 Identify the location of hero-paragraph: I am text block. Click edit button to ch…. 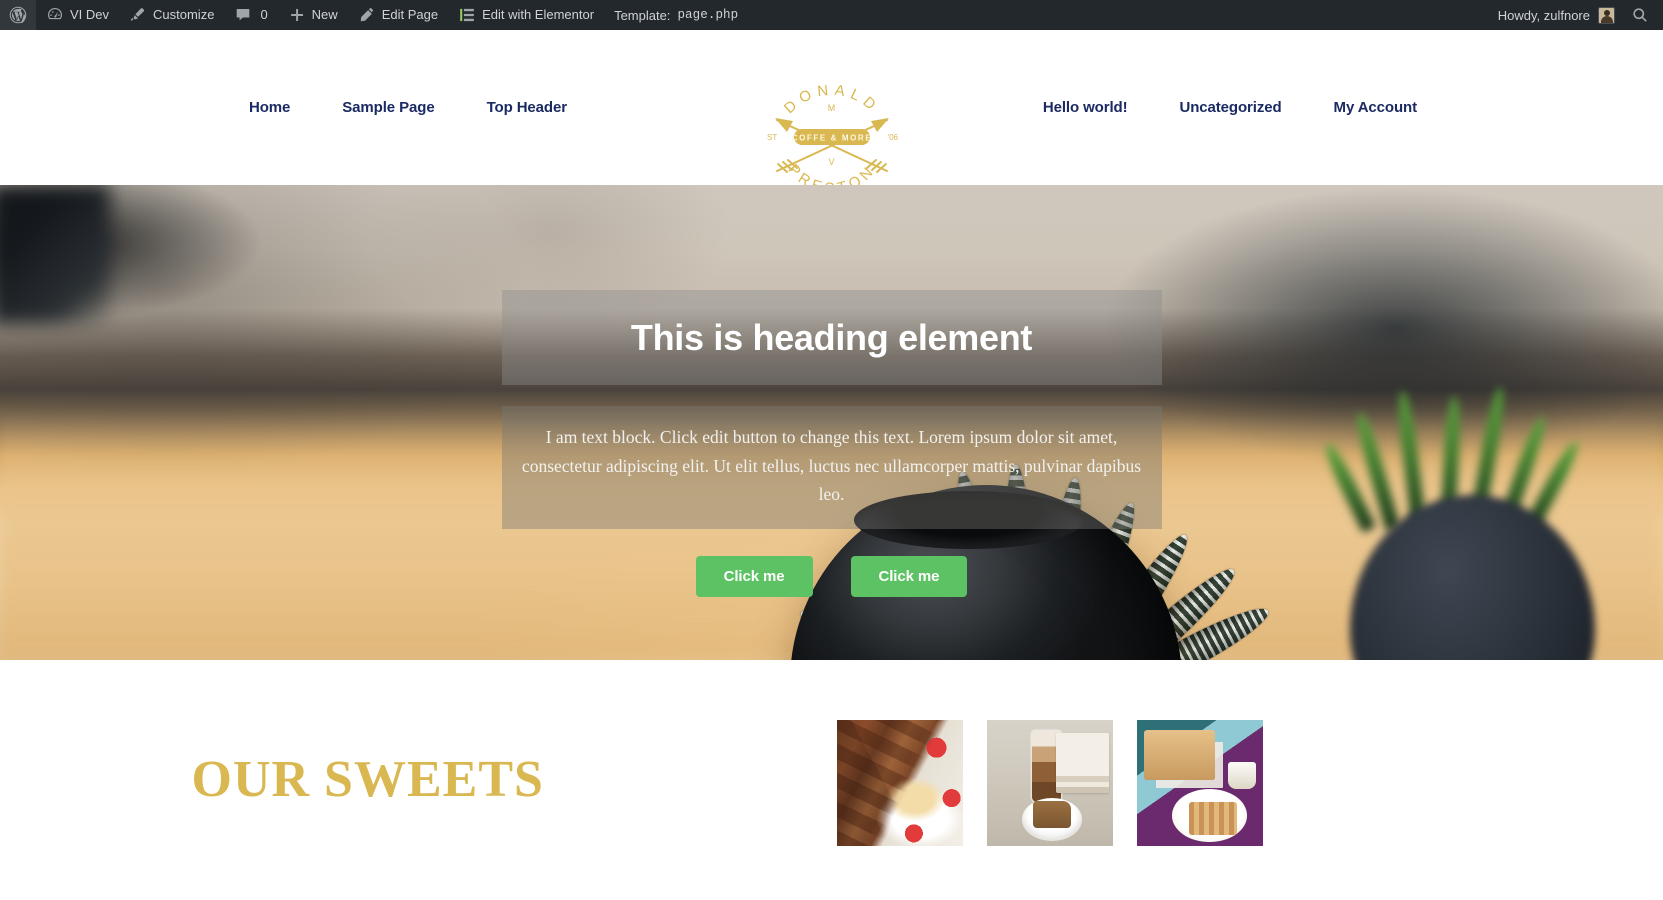
(831, 466).